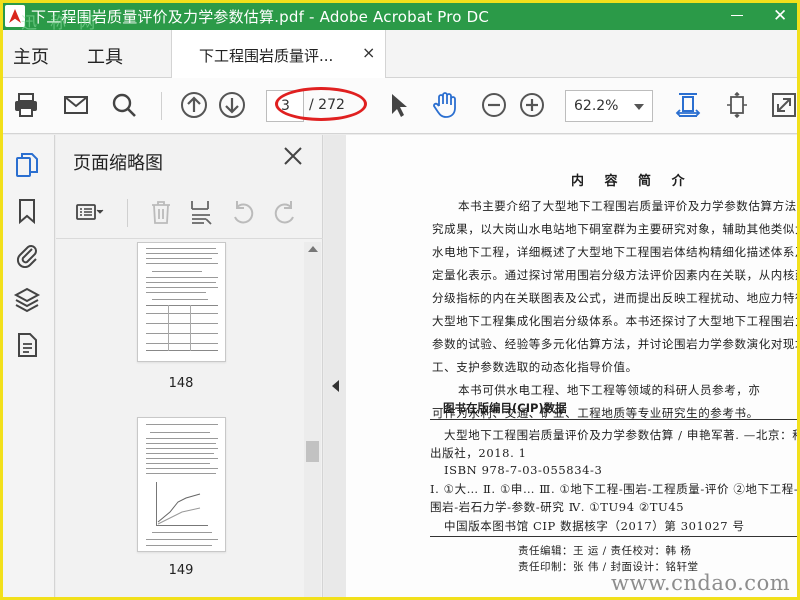 This screenshot has width=800, height=600. What do you see at coordinates (105, 56) in the screenshot?
I see `tools-menu: 工具` at bounding box center [105, 56].